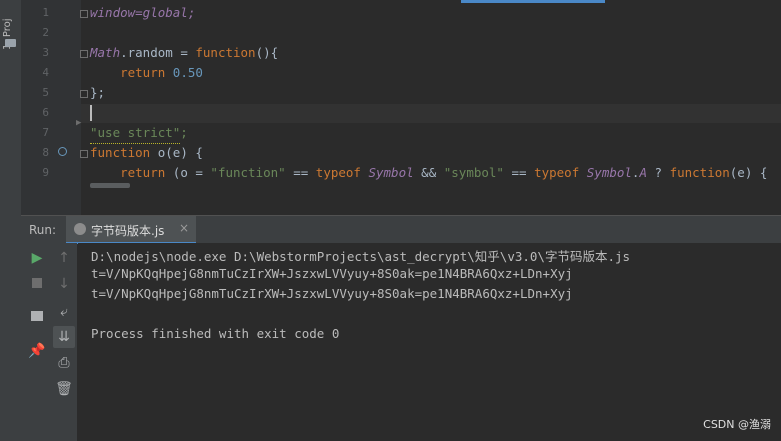  I want to click on text-caret, so click(91, 113).